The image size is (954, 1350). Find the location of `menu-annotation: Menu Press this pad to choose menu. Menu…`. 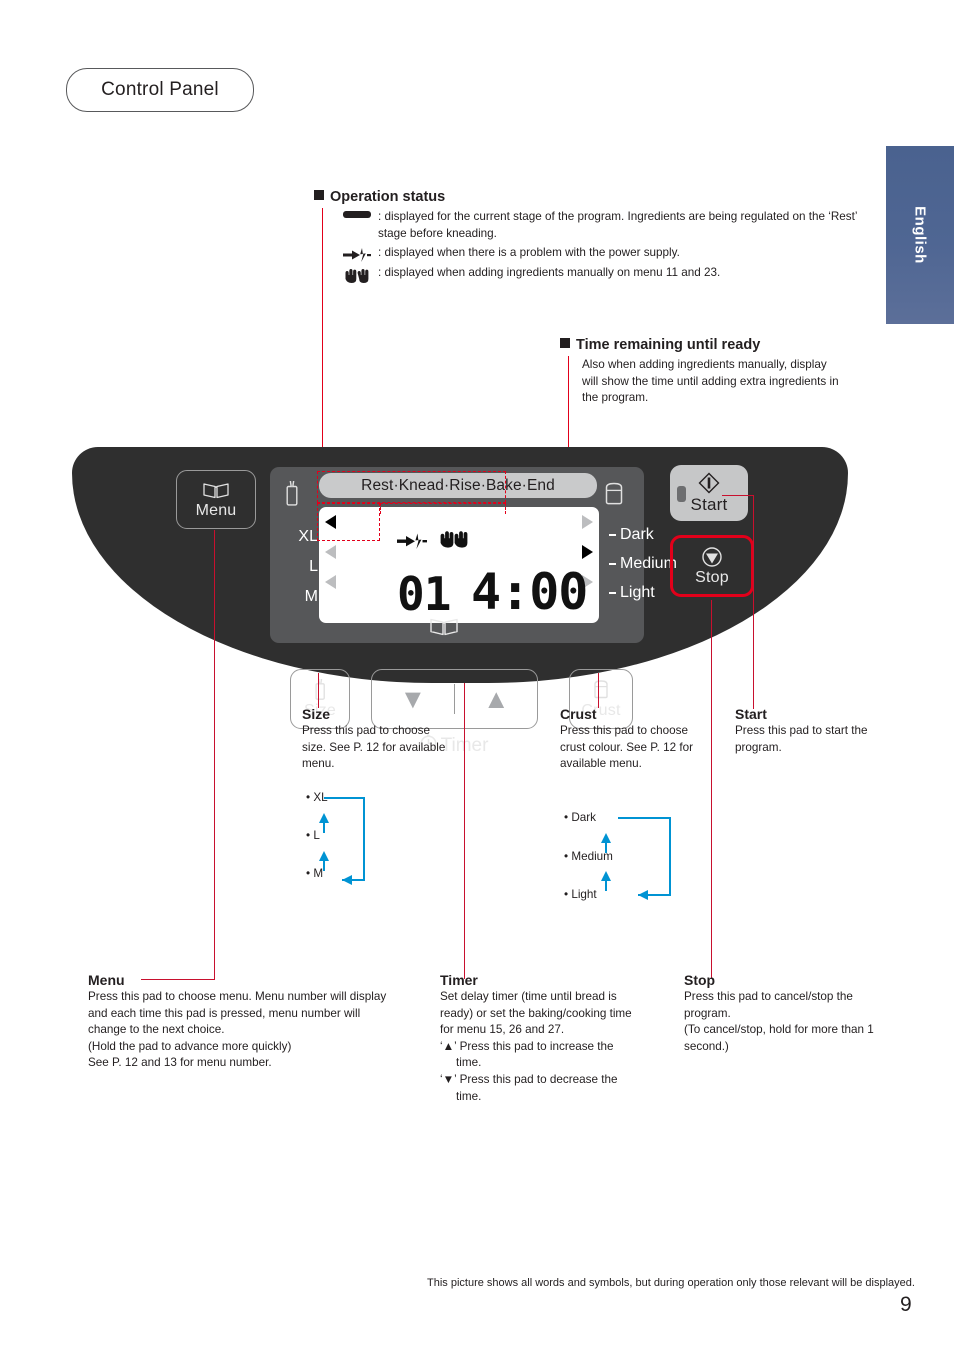

menu-annotation: Menu Press this pad to choose menu. Menu… is located at coordinates (238, 1022).